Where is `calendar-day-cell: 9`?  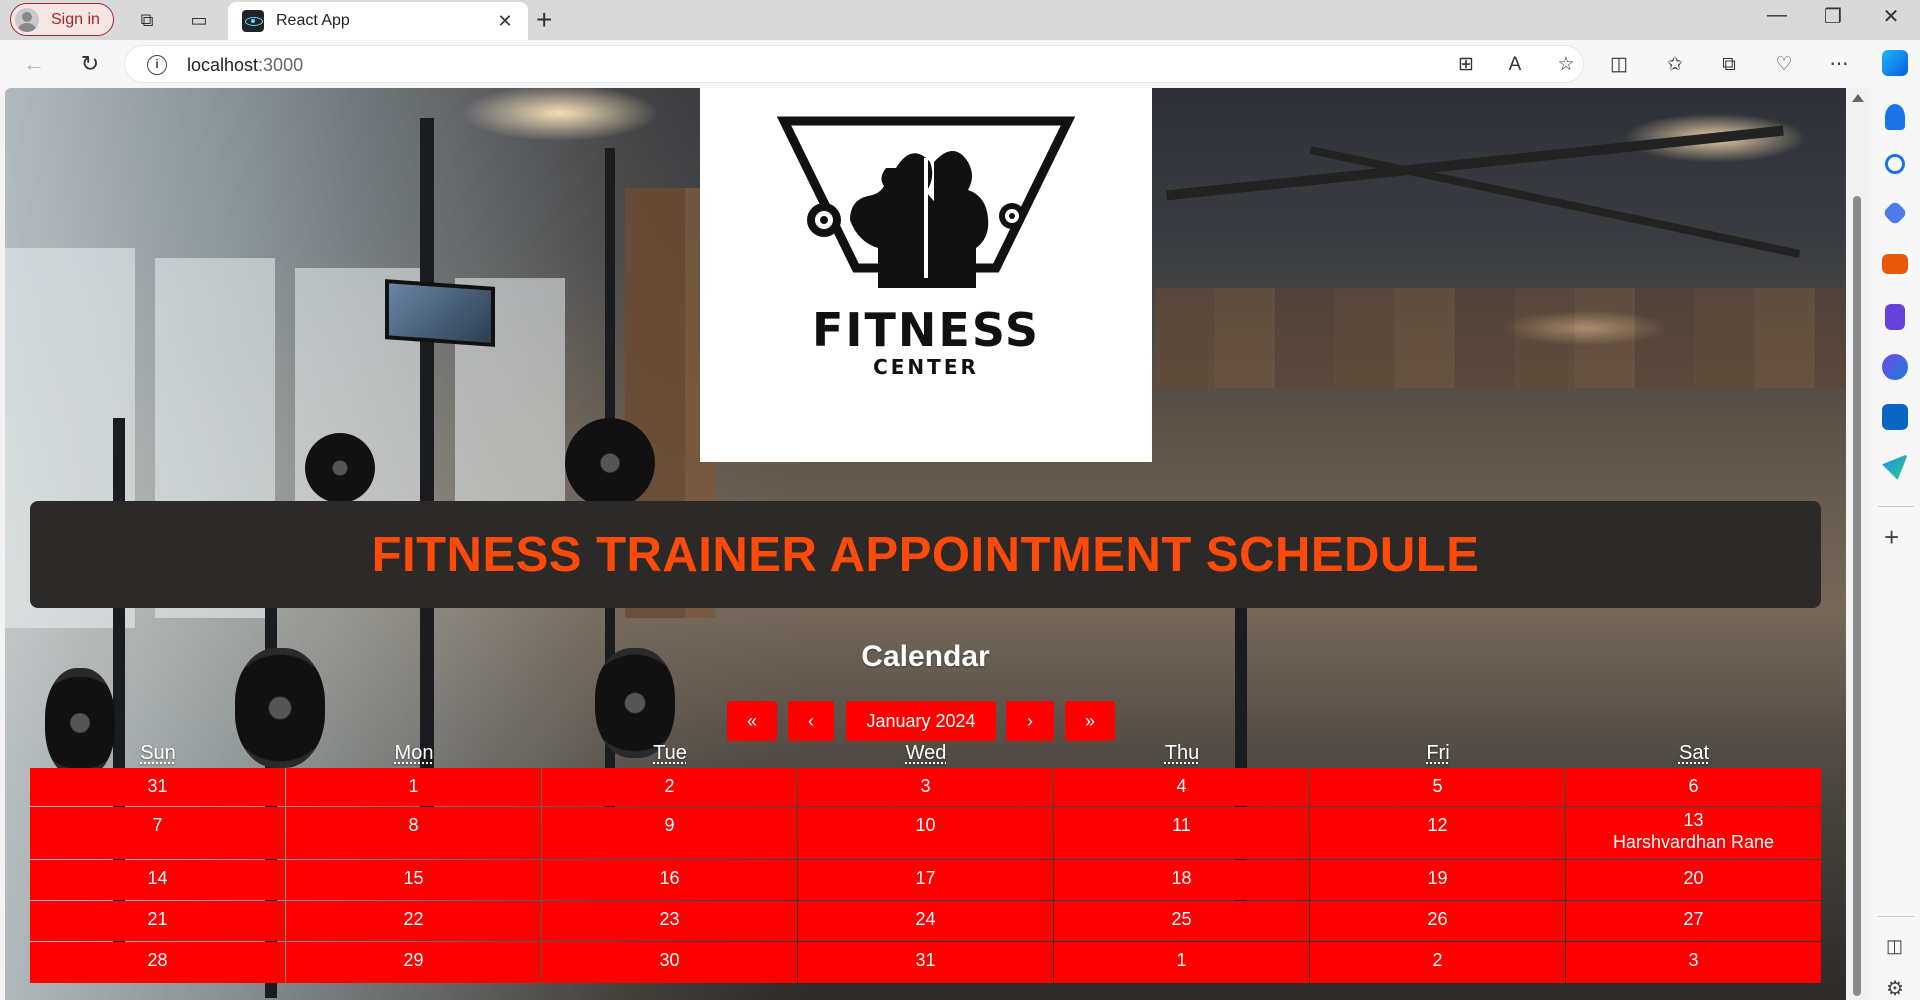
calendar-day-cell: 9 is located at coordinates (669, 833).